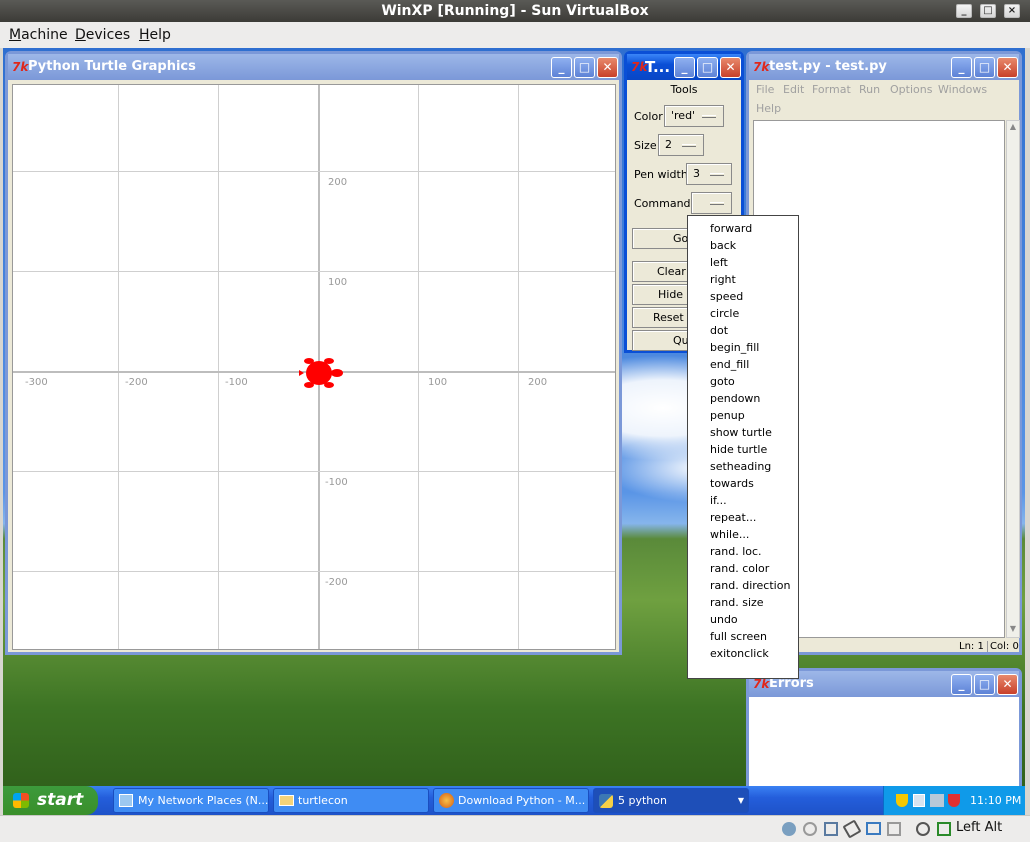 The image size is (1030, 842). Describe the element at coordinates (902, 800) in the screenshot. I see `shield-icon` at that location.